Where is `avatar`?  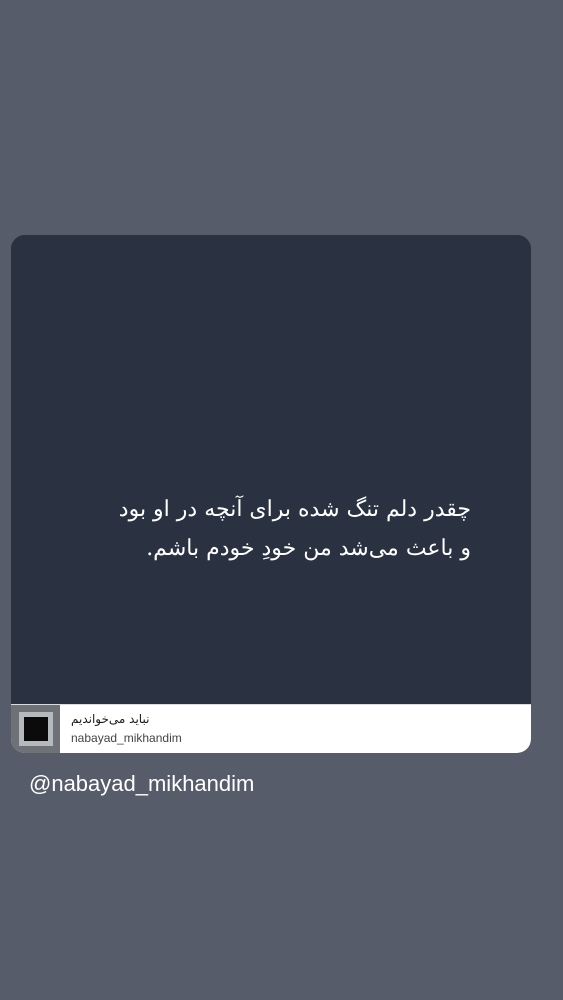
avatar is located at coordinates (35, 729).